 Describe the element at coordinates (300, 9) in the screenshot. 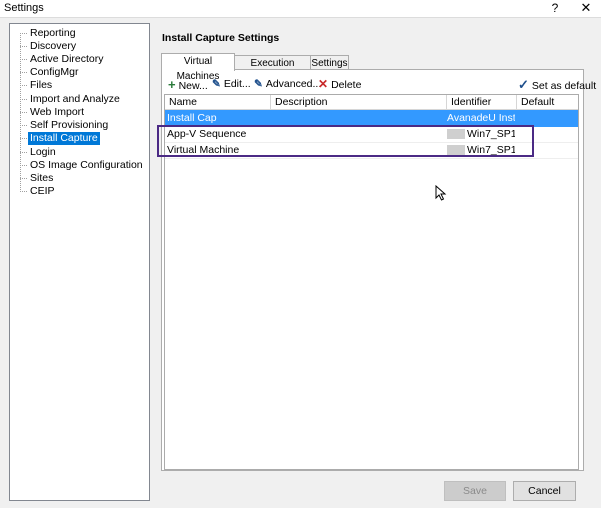

I see `title-bar: Settings ? ✕` at that location.